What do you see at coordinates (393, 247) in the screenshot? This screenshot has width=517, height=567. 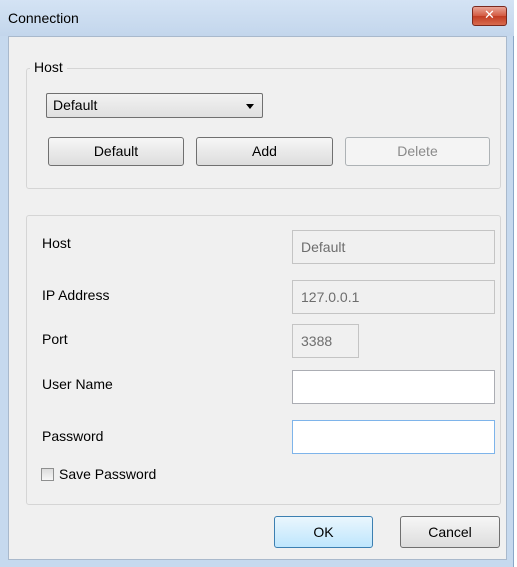 I see `host-field: Default` at bounding box center [393, 247].